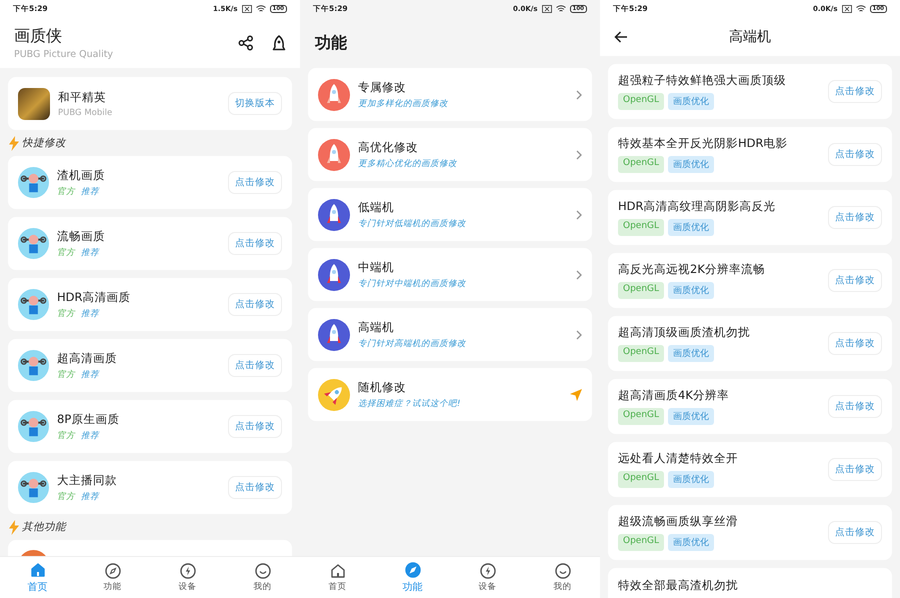  What do you see at coordinates (678, 458) in the screenshot?
I see `config-name: 远处看人清楚特效全开` at bounding box center [678, 458].